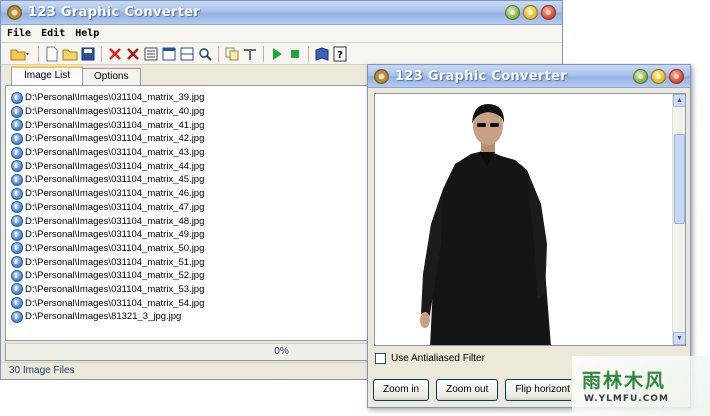 The height and width of the screenshot is (416, 710). Describe the element at coordinates (115, 153) in the screenshot. I see `file-path: D:\Personal\Images\031104_matrix_43.jpg` at that location.